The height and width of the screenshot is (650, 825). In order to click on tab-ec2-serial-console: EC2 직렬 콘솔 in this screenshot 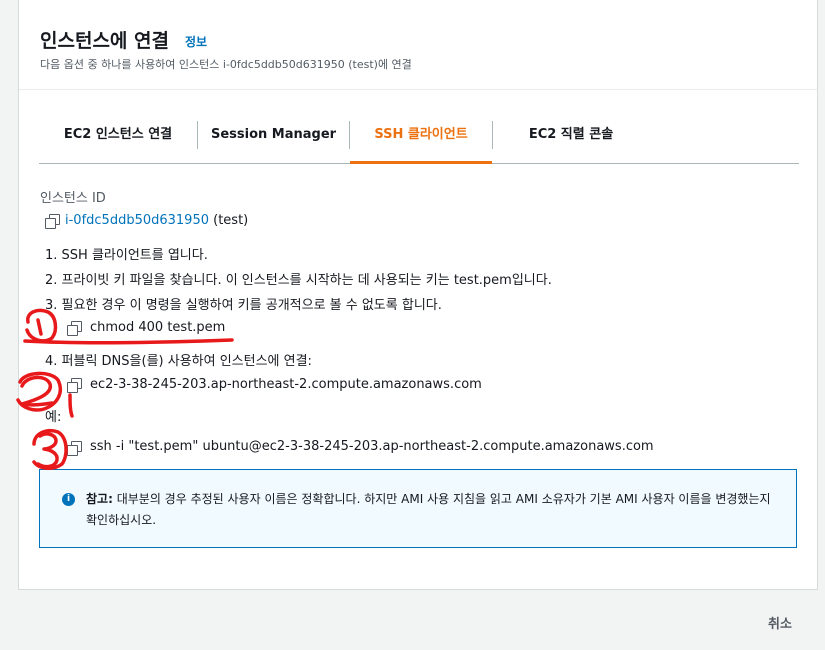, I will do `click(571, 140)`.